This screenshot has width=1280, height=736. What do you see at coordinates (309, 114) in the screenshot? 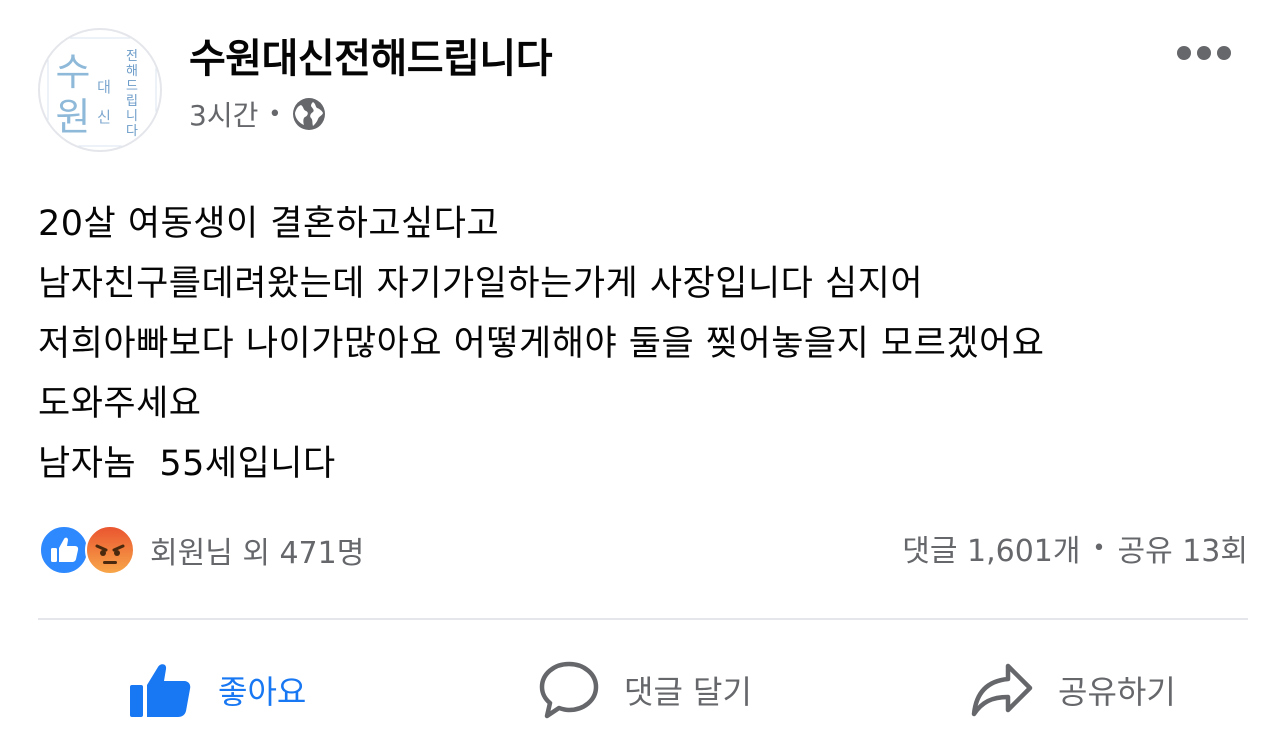
I see `globe-icon` at bounding box center [309, 114].